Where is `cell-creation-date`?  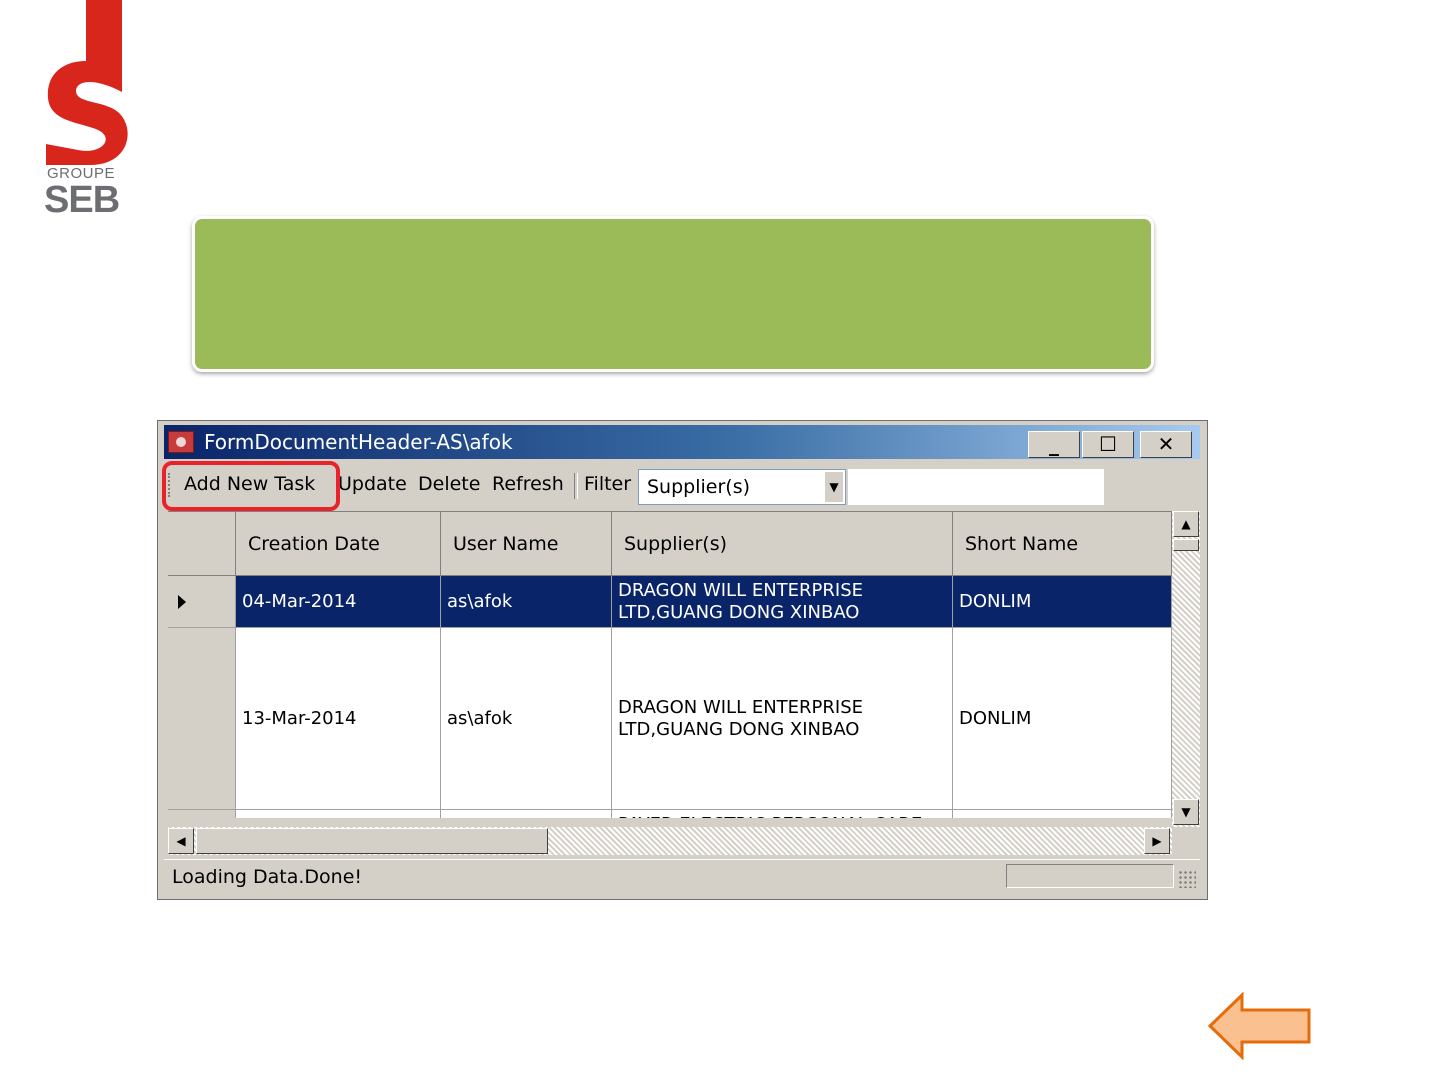
cell-creation-date is located at coordinates (338, 814).